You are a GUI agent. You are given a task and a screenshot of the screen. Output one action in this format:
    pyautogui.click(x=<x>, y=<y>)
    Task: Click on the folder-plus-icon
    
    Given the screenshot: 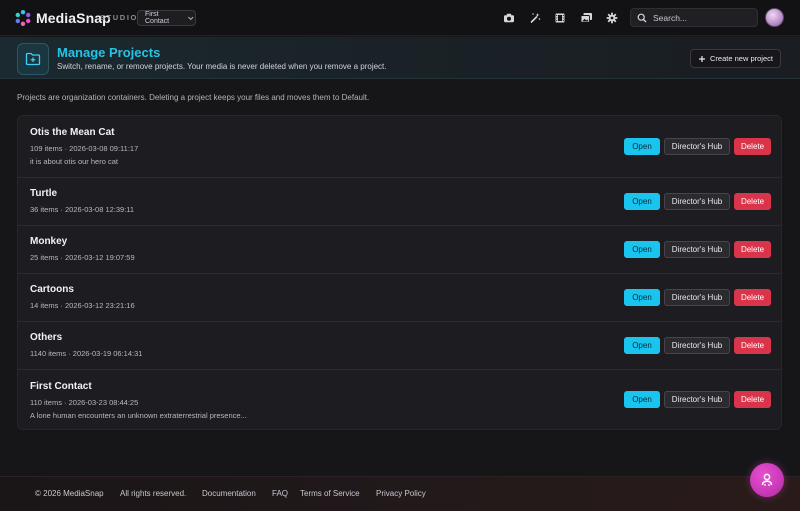 What is the action you would take?
    pyautogui.click(x=33, y=59)
    